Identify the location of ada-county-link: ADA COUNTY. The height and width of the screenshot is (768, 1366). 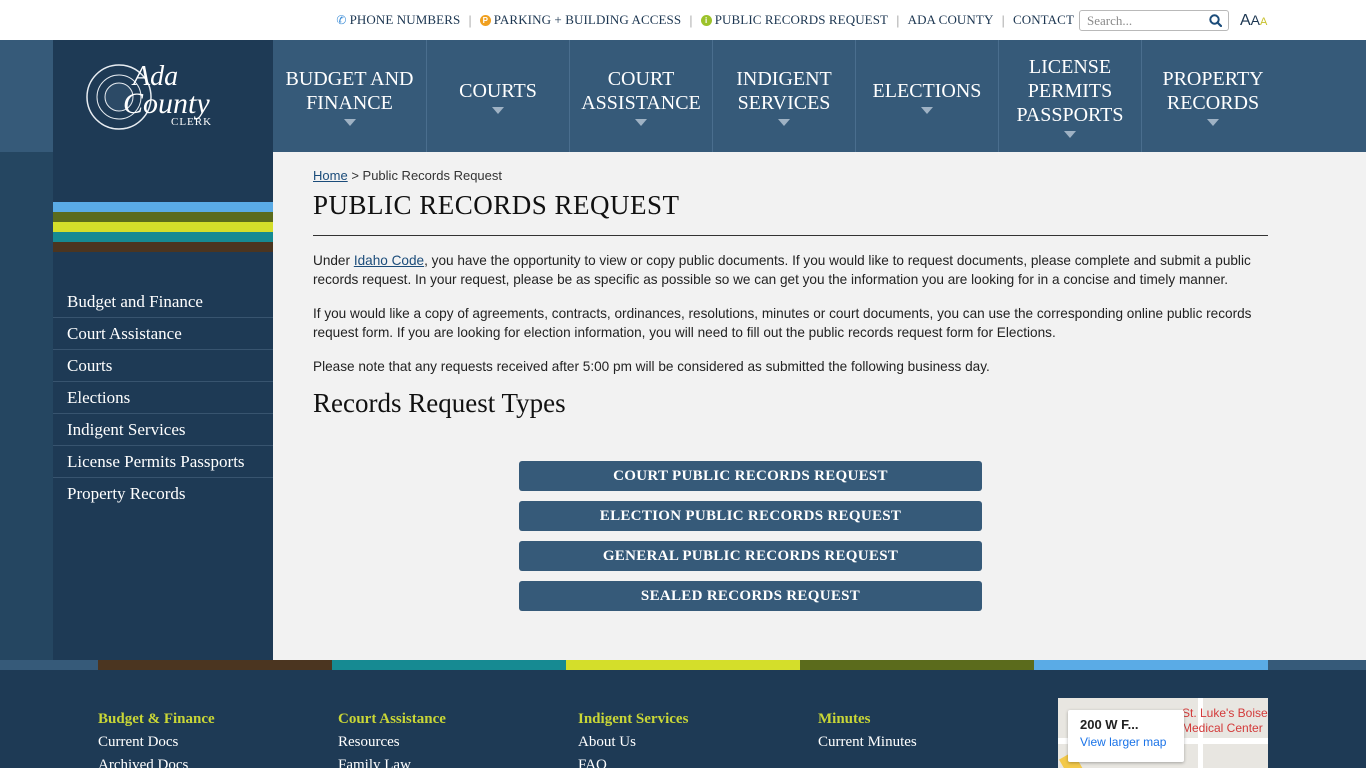
(951, 20).